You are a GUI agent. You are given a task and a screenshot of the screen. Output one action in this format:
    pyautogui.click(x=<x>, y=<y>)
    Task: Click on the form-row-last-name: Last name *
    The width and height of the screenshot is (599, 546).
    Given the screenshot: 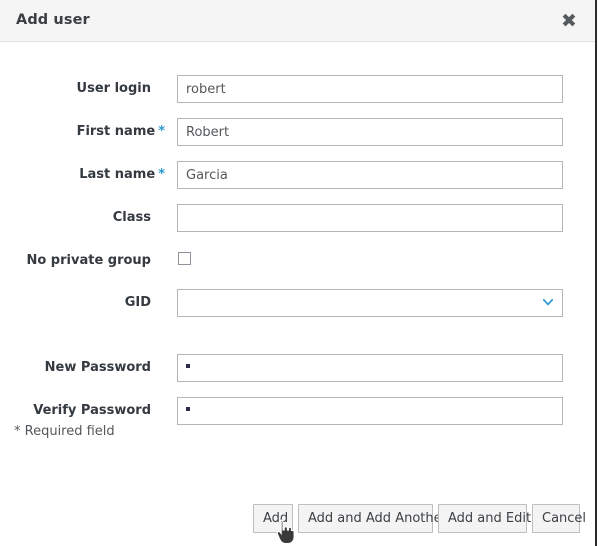 What is the action you would take?
    pyautogui.click(x=298, y=175)
    